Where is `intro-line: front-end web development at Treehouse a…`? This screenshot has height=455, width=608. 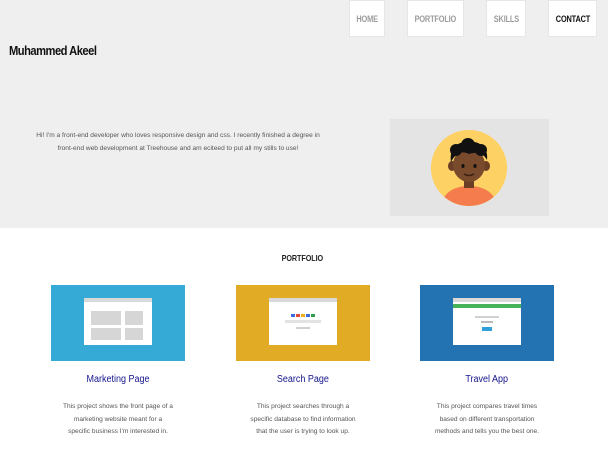
intro-line: front-end web development at Treehouse a… is located at coordinates (178, 148).